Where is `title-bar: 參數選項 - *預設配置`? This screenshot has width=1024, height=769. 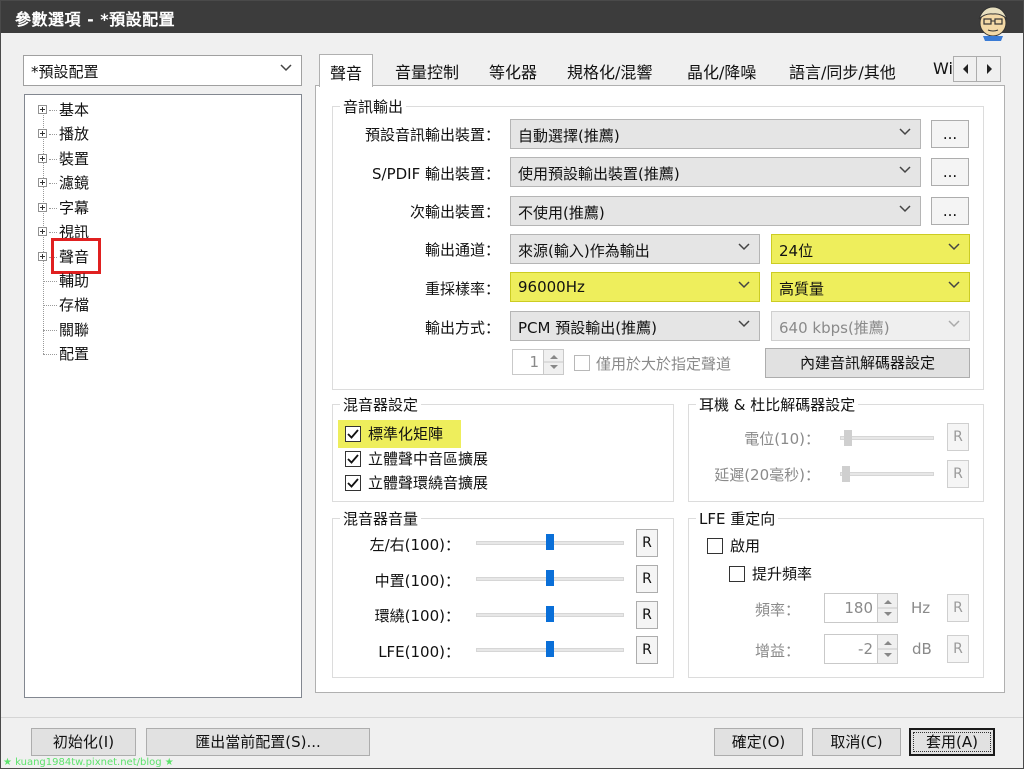 title-bar: 參數選項 - *預設配置 is located at coordinates (512, 21).